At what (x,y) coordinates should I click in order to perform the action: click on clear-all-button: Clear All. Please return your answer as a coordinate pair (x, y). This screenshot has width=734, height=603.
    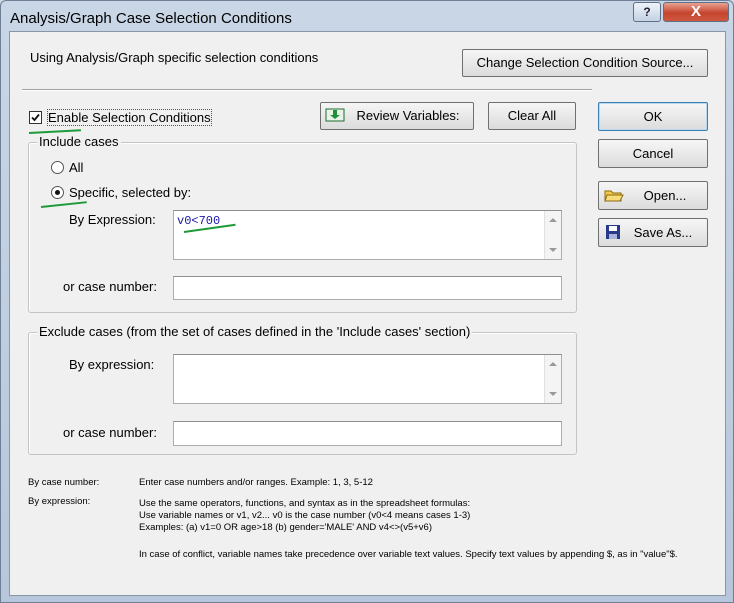
    Looking at the image, I should click on (532, 116).